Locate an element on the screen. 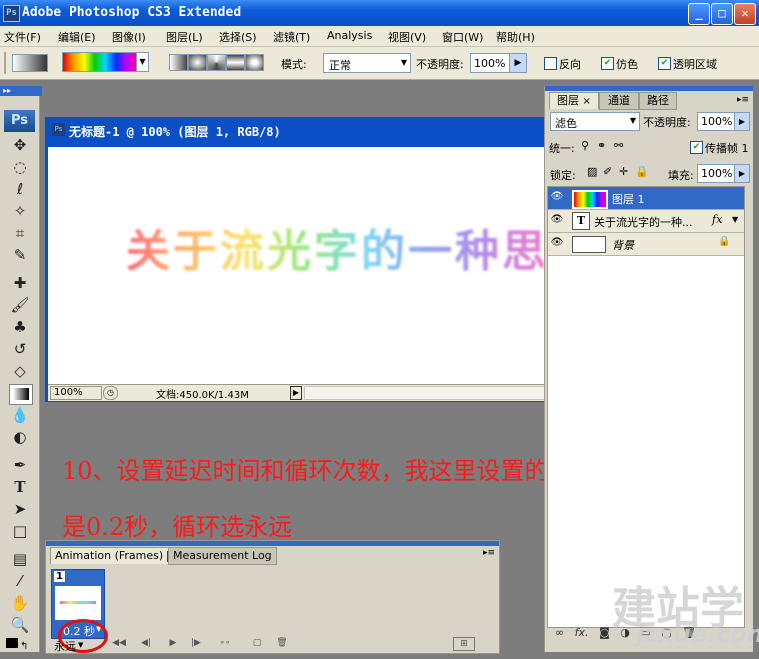  menu-select: 选择(S) is located at coordinates (238, 37).